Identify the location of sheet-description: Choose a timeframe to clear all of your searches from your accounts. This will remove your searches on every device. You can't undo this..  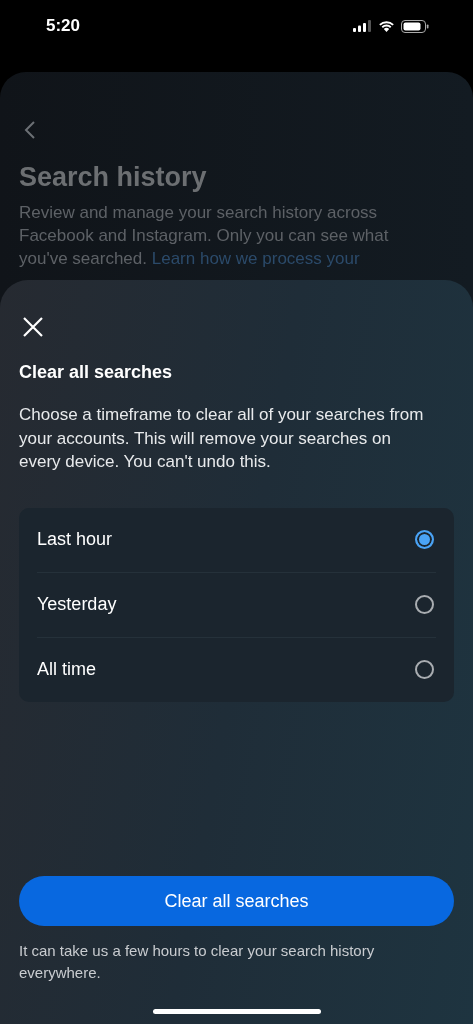
(222, 438).